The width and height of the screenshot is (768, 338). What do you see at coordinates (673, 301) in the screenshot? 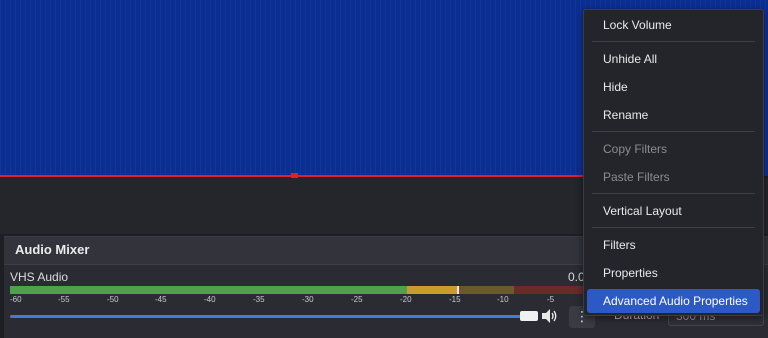
I see `menu-item-advanced-audio-properties: Advanced Audio Properties` at bounding box center [673, 301].